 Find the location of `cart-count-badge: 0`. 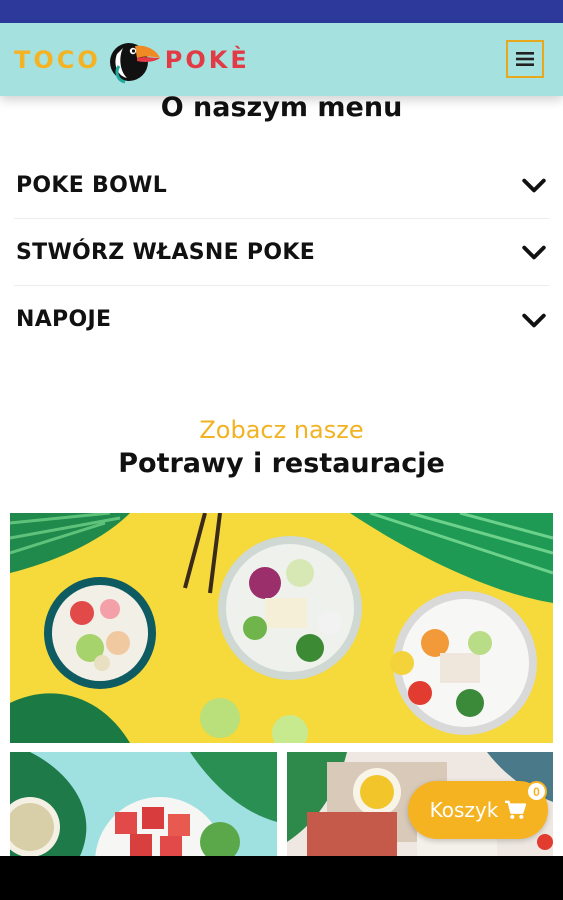

cart-count-badge: 0 is located at coordinates (536, 791).